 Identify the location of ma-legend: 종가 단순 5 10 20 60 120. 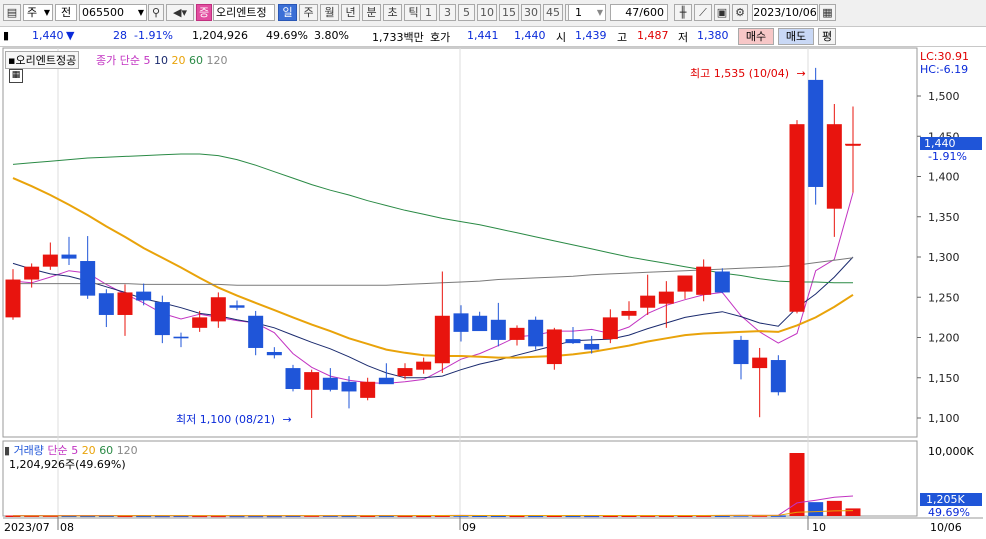
(161, 60).